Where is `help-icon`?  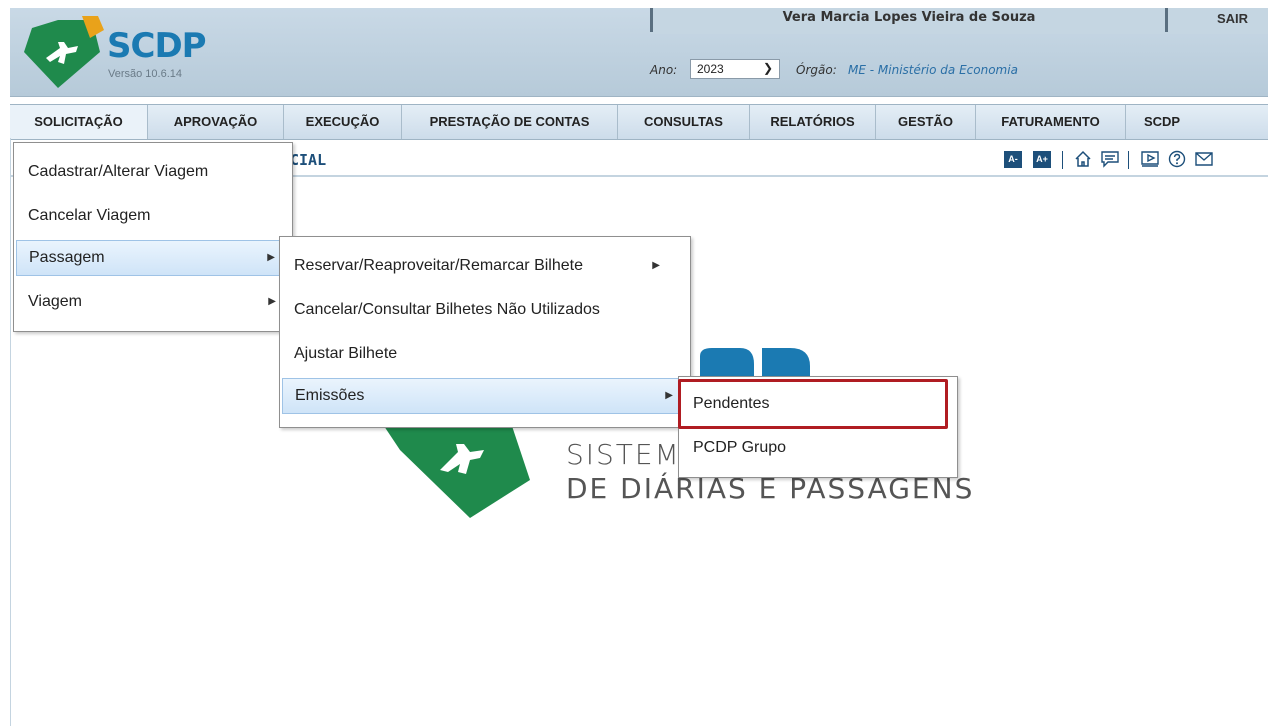 help-icon is located at coordinates (1177, 161).